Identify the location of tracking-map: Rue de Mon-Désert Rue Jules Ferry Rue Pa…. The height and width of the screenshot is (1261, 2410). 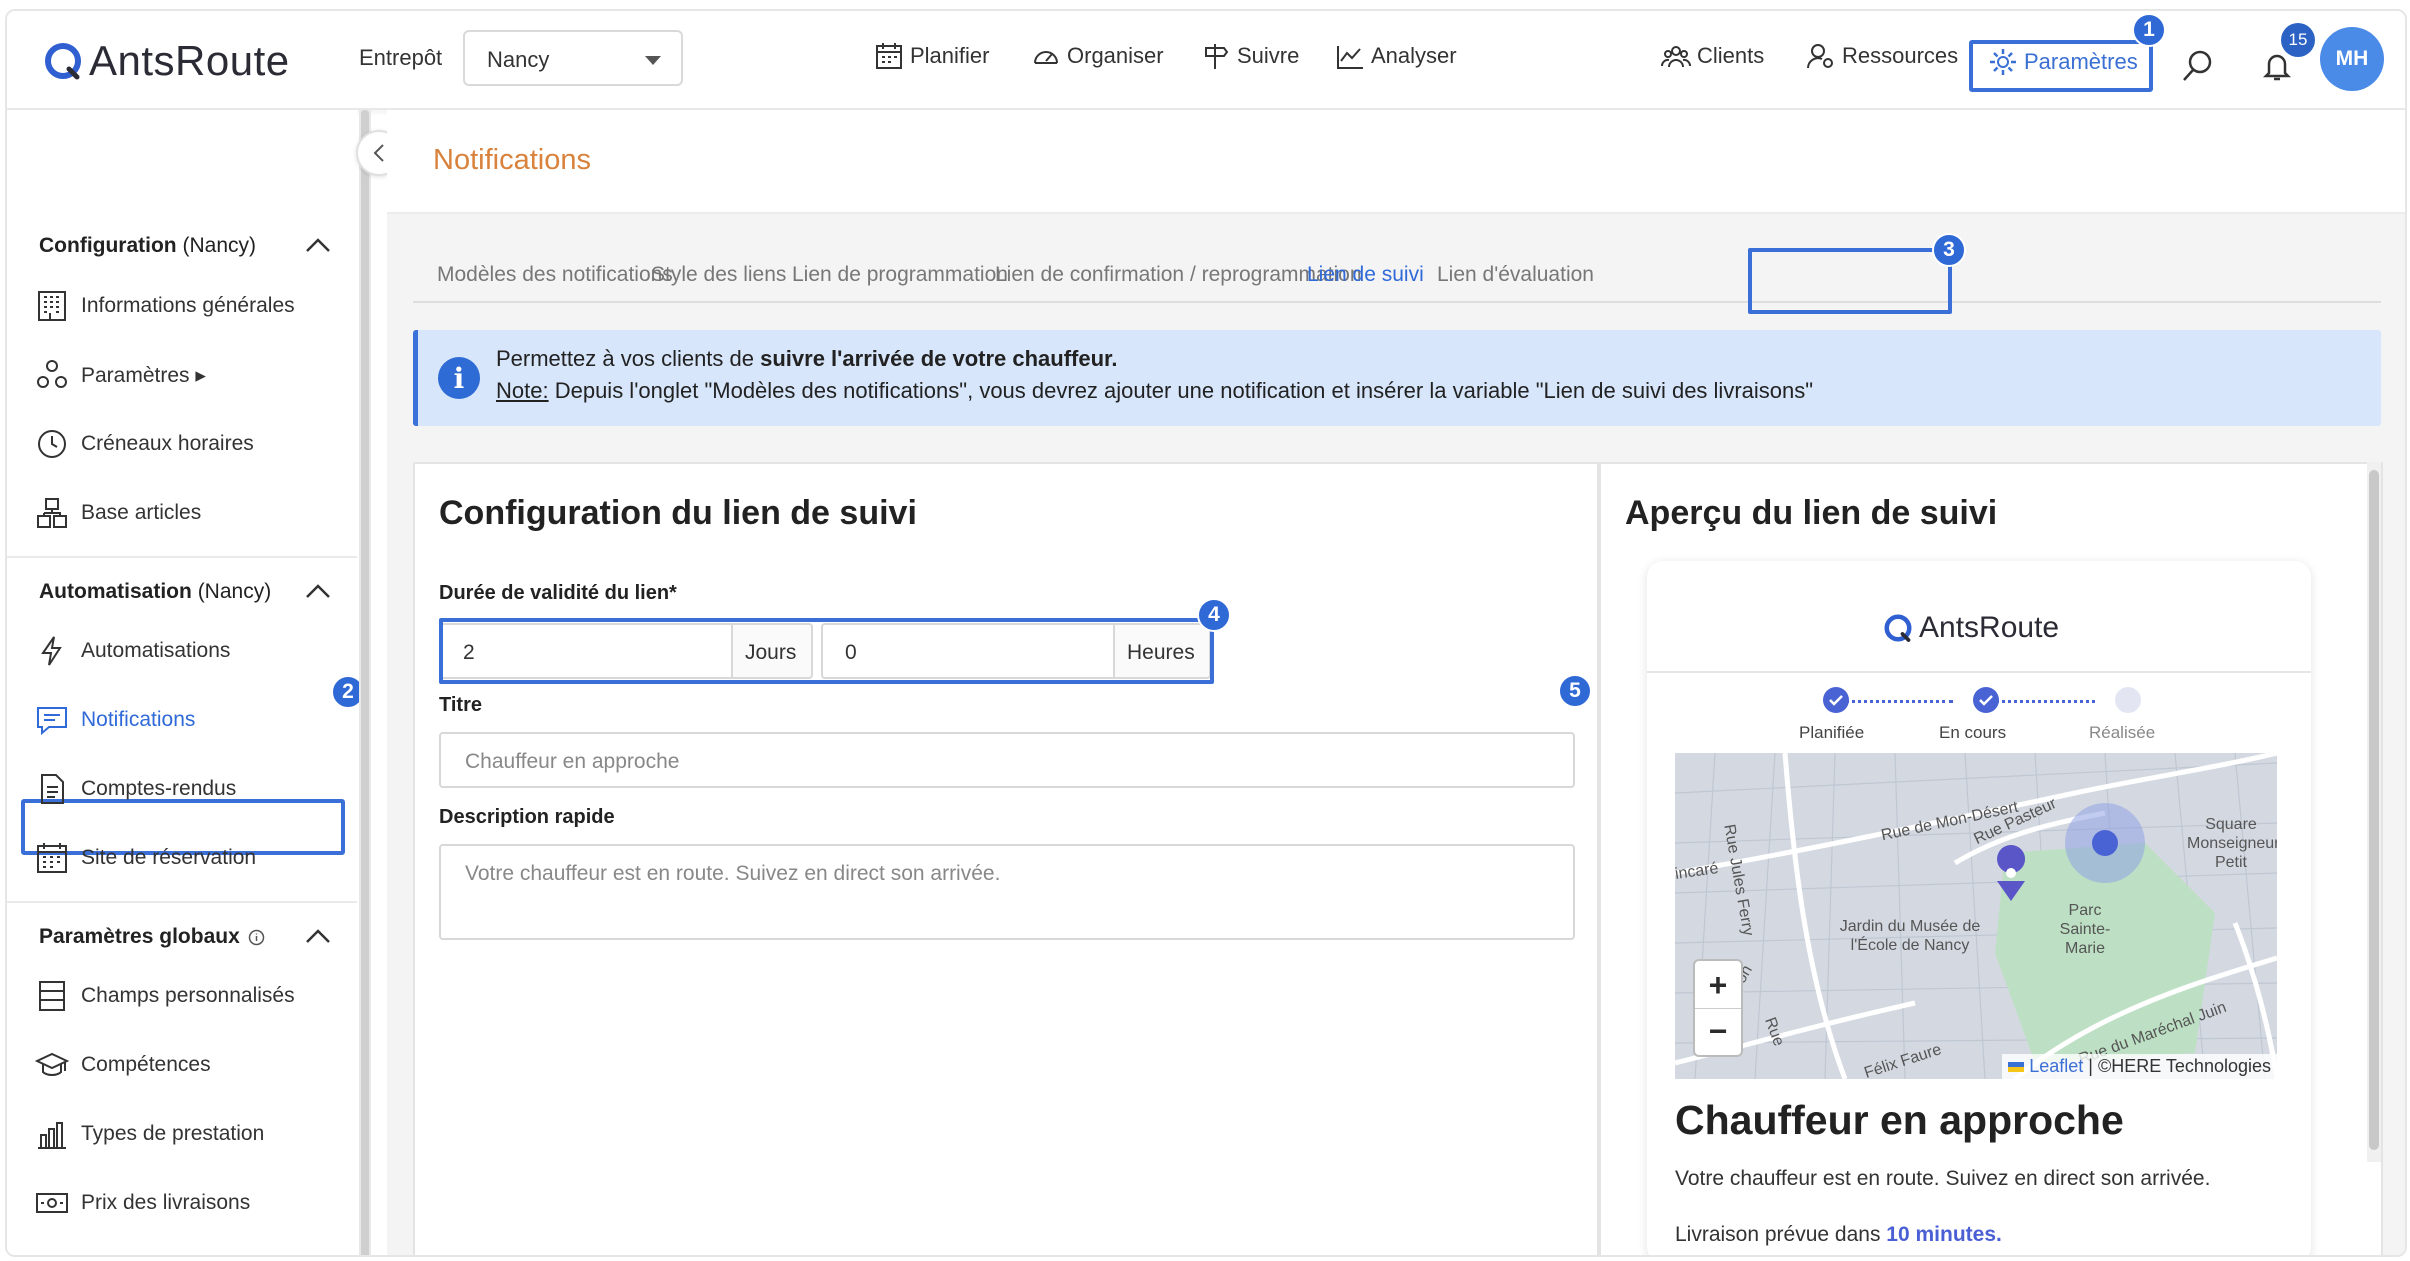
(1976, 916).